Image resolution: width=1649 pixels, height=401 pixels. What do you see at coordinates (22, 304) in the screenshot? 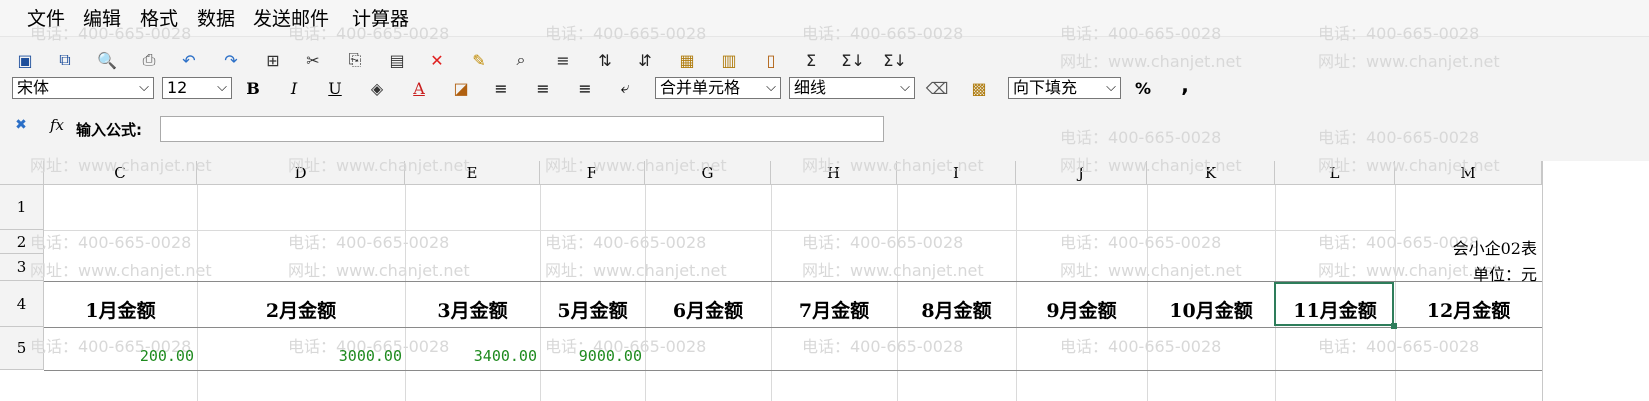
I see `row-header-4: 4` at bounding box center [22, 304].